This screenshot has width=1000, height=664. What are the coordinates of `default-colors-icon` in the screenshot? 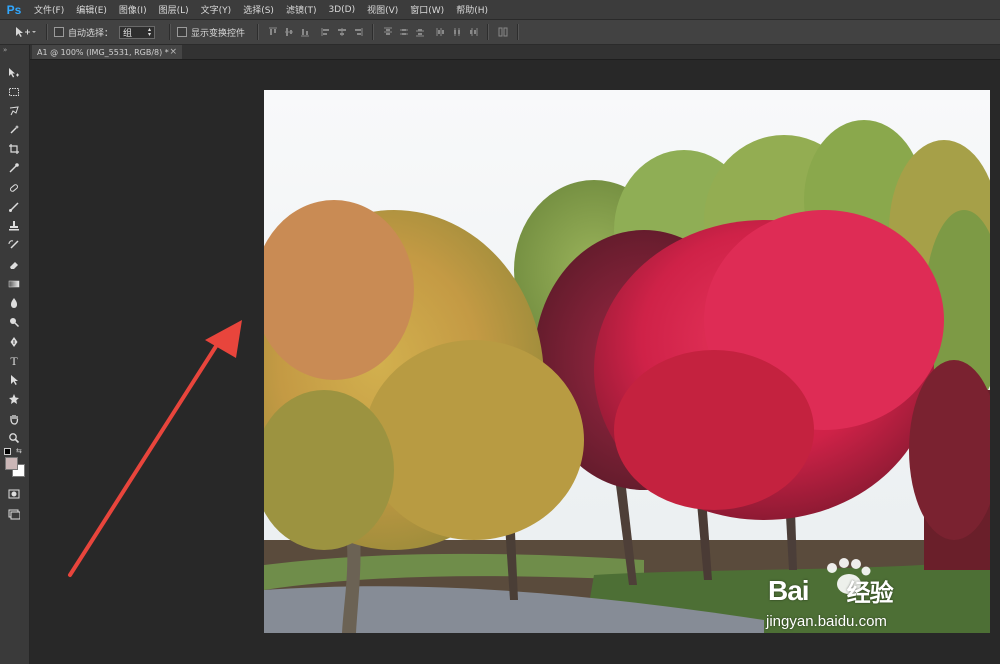 It's located at (7, 451).